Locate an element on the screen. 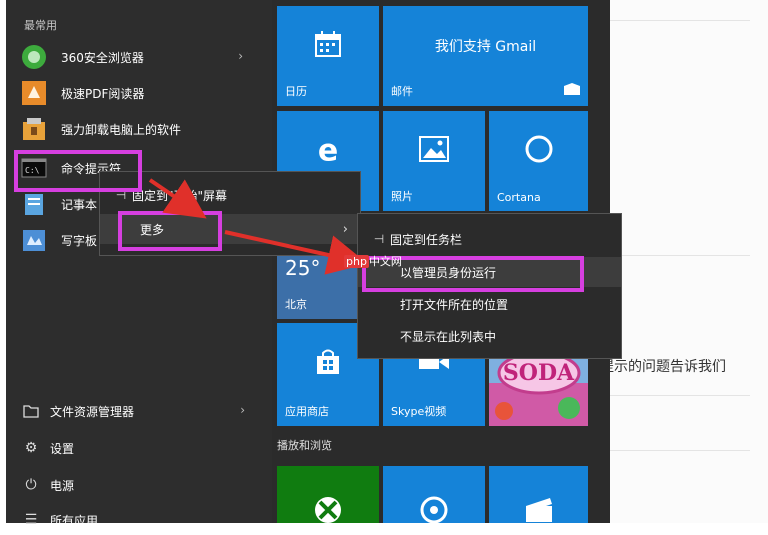 The width and height of the screenshot is (768, 535). gear-icon: ⚙ is located at coordinates (31, 448).